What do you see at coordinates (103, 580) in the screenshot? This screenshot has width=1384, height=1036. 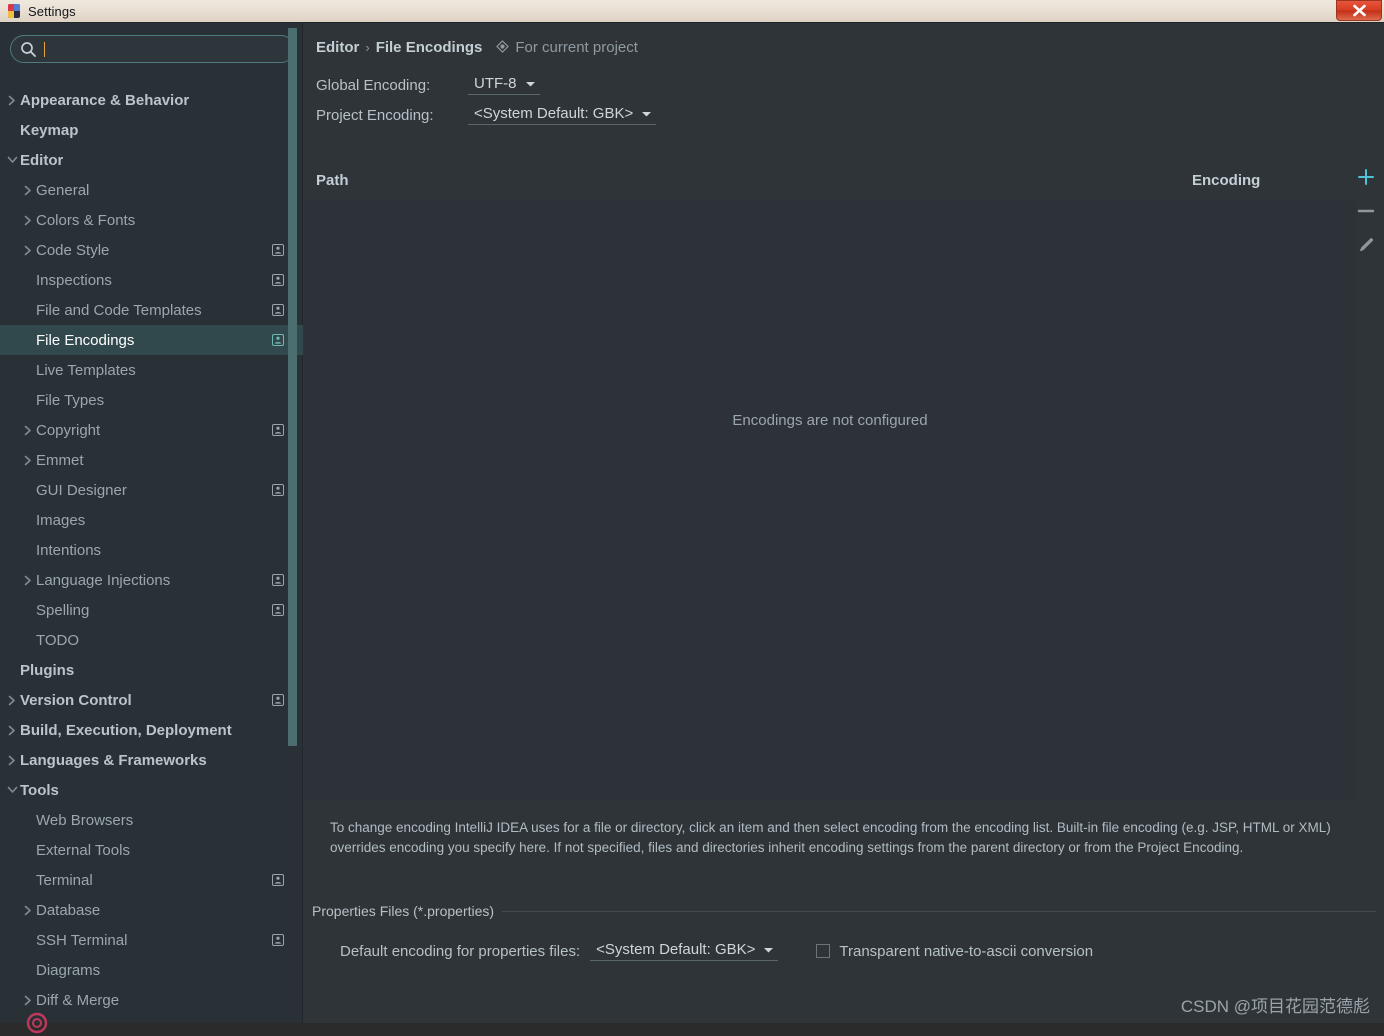 I see `sidebar-item-label: Language Injections` at bounding box center [103, 580].